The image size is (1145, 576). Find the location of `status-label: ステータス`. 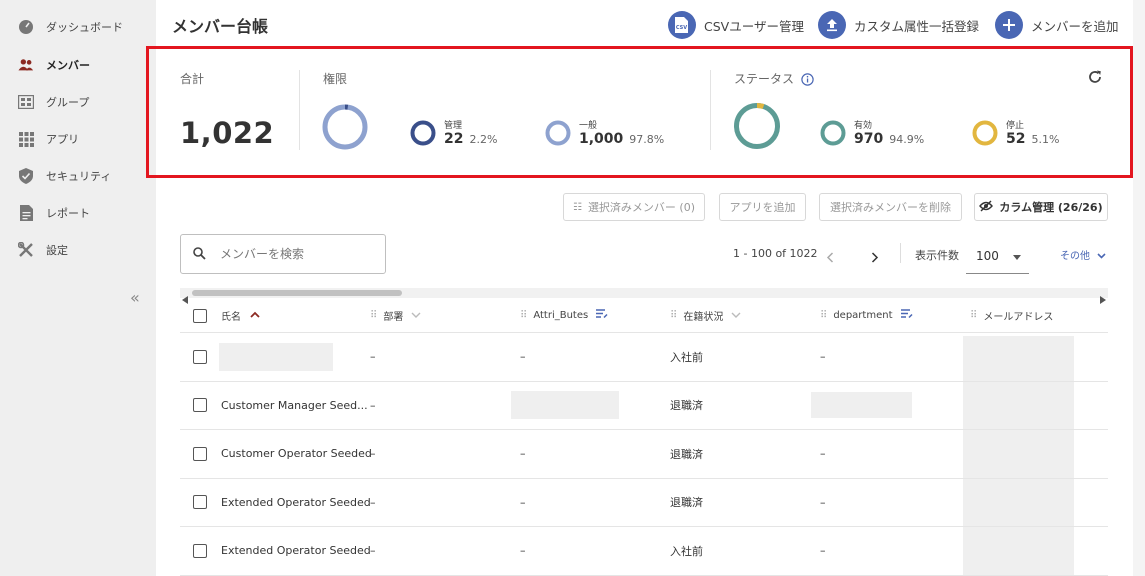

status-label: ステータス is located at coordinates (764, 79).